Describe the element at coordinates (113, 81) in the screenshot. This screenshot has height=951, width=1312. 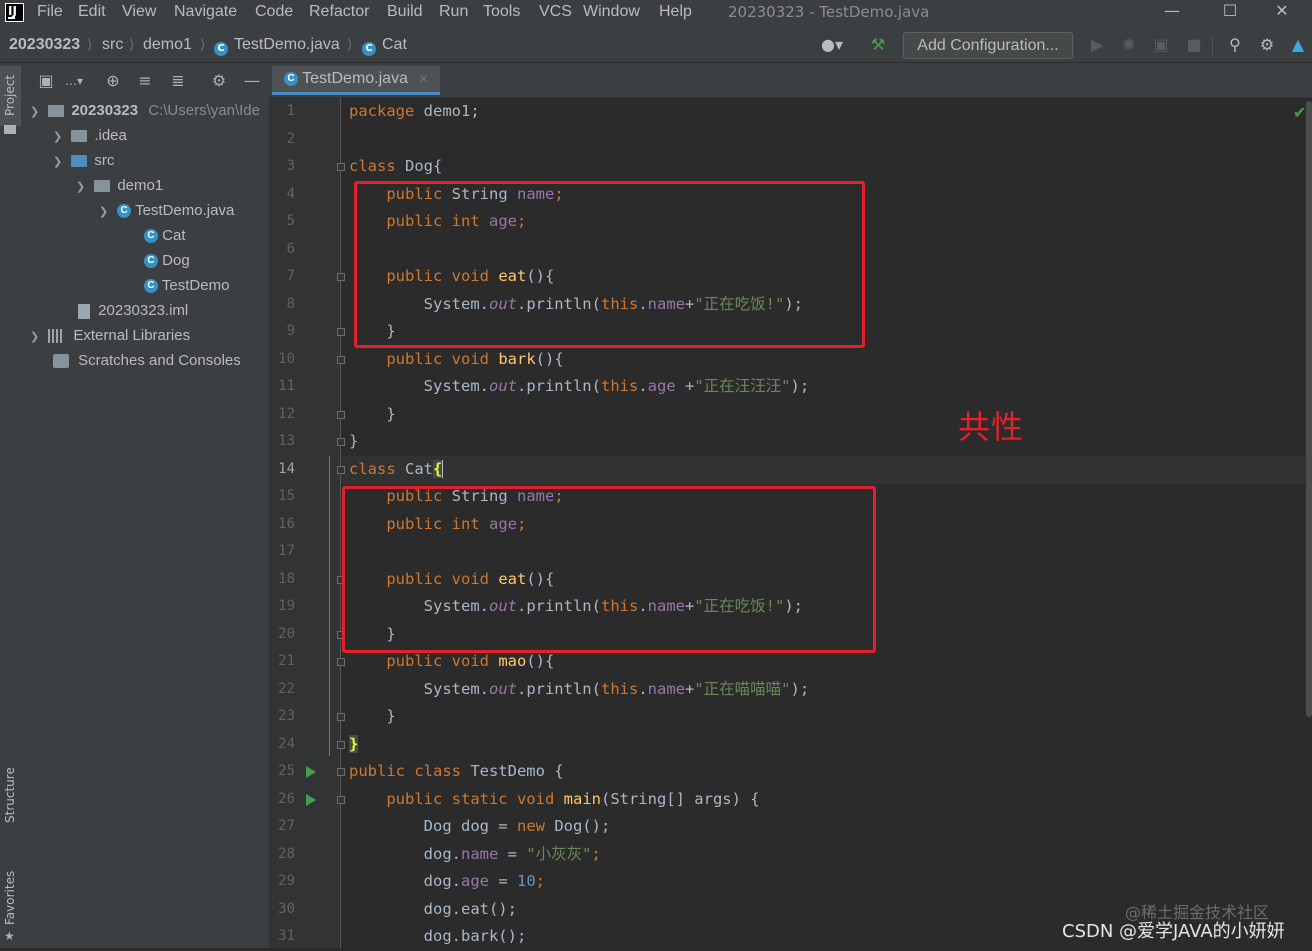
I see `locate-icon: ⊕` at that location.